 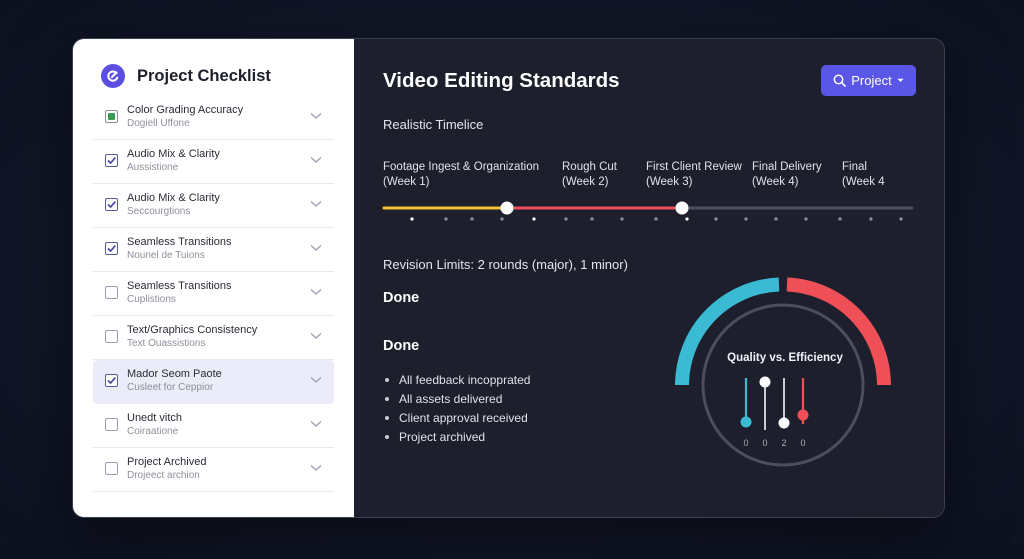 I want to click on checklist-item: Project Archived Drojeect archion, so click(x=213, y=470).